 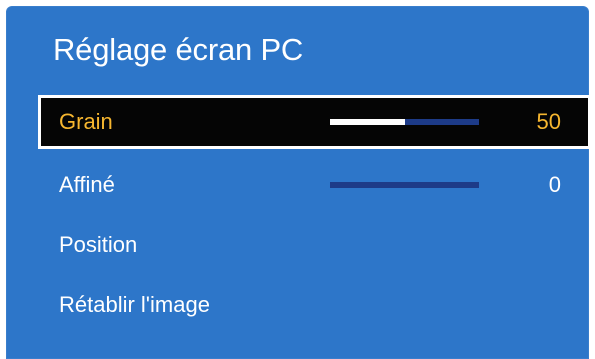 I want to click on menu-item-affine-label: Affiné, so click(x=87, y=184).